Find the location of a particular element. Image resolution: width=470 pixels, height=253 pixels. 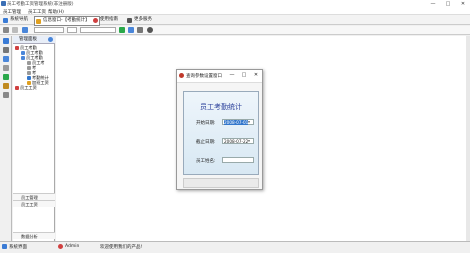

title-bar: 员工考勤工资管理系统(非注册版) — □ ✕ is located at coordinates (235, 4).